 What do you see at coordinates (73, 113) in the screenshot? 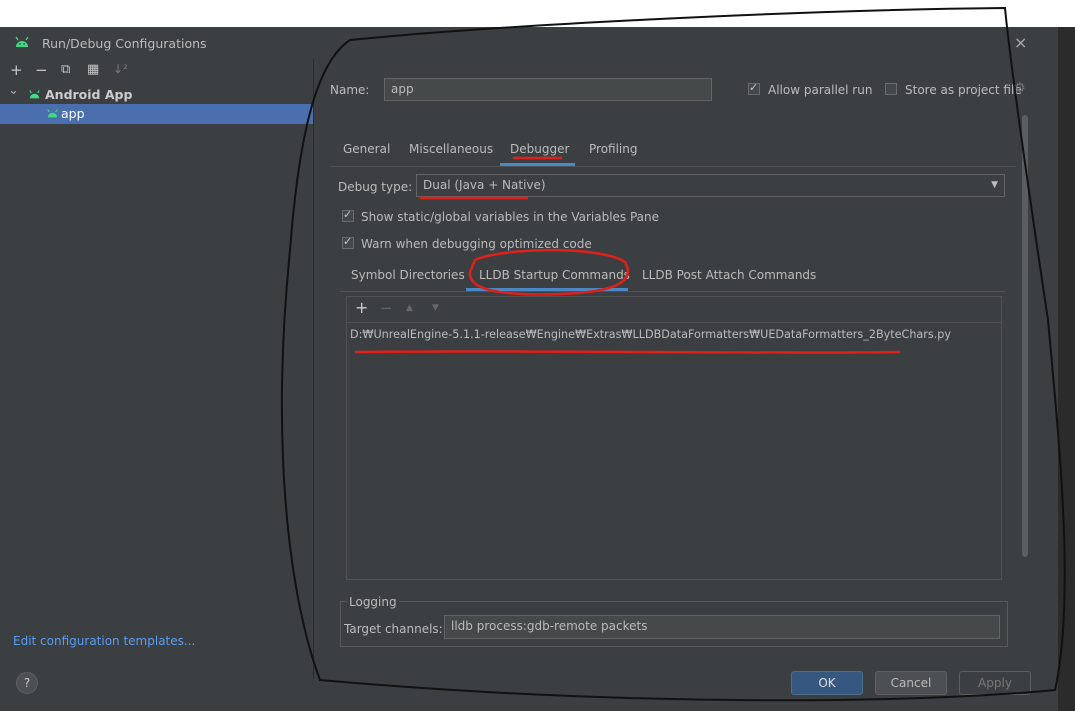
I see `tree-item-label: app` at bounding box center [73, 113].